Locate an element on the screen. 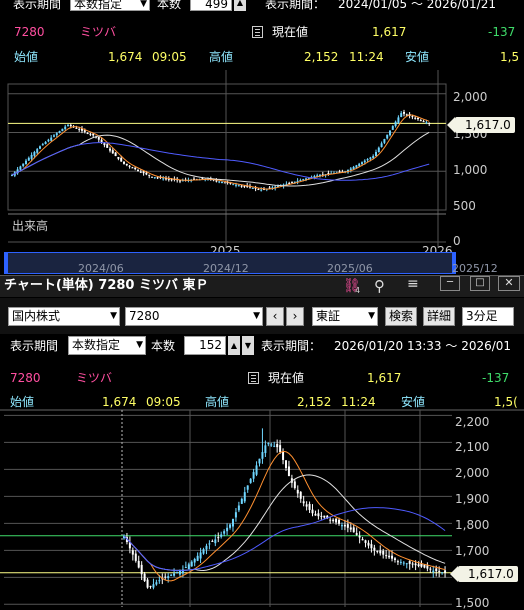 The height and width of the screenshot is (610, 524). bottom-y-tick-2200: 2,200 is located at coordinates (472, 422).